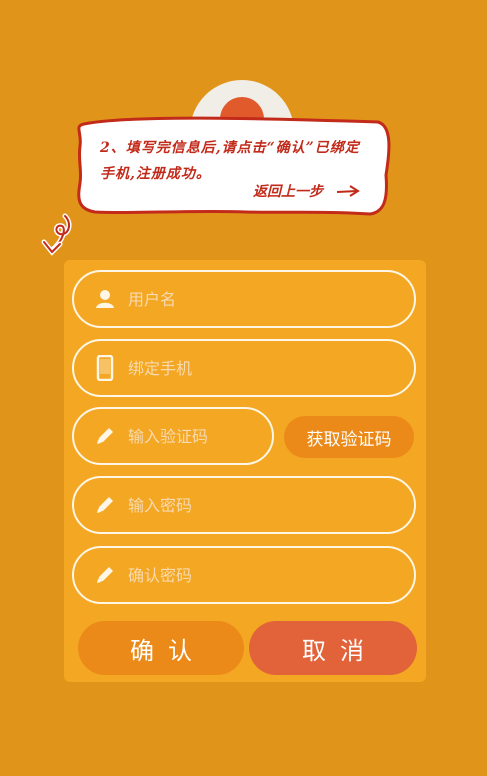 The height and width of the screenshot is (776, 487). Describe the element at coordinates (288, 192) in the screenshot. I see `back-link-label: 返回上一步` at that location.